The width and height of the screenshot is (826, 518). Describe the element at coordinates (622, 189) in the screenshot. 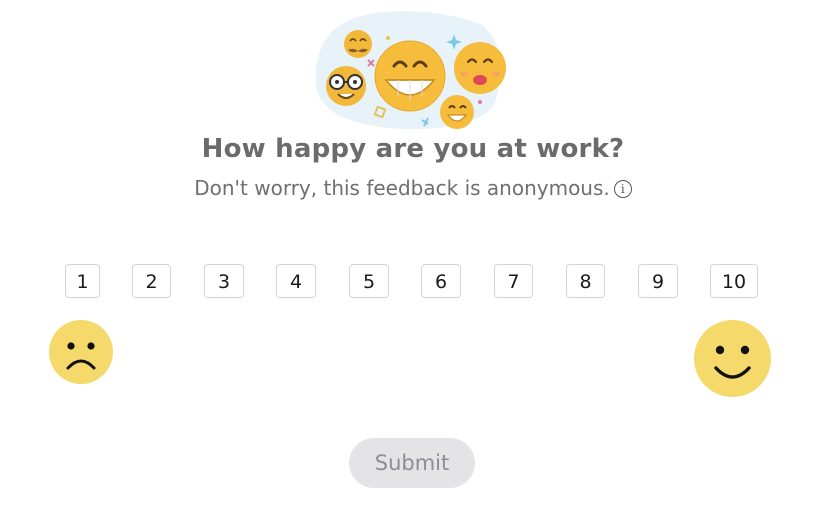

I see `info-circle-icon: i` at that location.